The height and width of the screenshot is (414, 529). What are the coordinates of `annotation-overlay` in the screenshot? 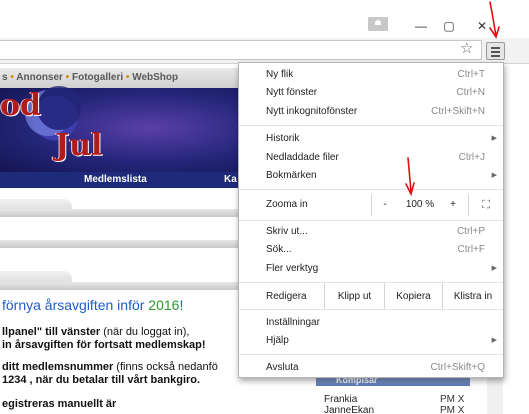 It's located at (452, 99).